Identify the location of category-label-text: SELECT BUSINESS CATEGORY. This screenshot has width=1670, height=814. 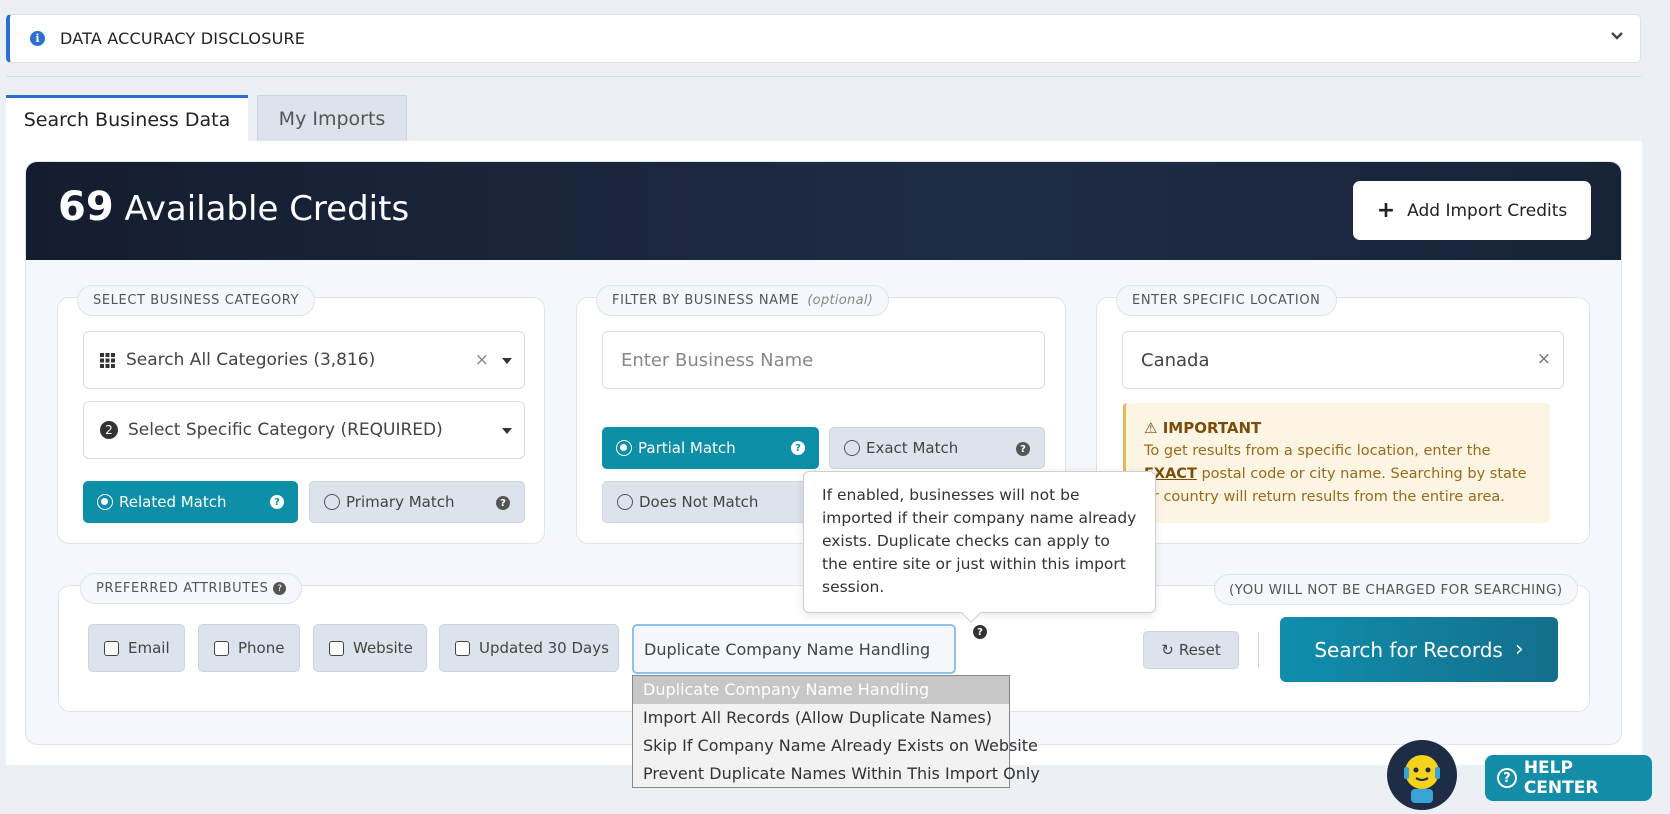
(196, 300).